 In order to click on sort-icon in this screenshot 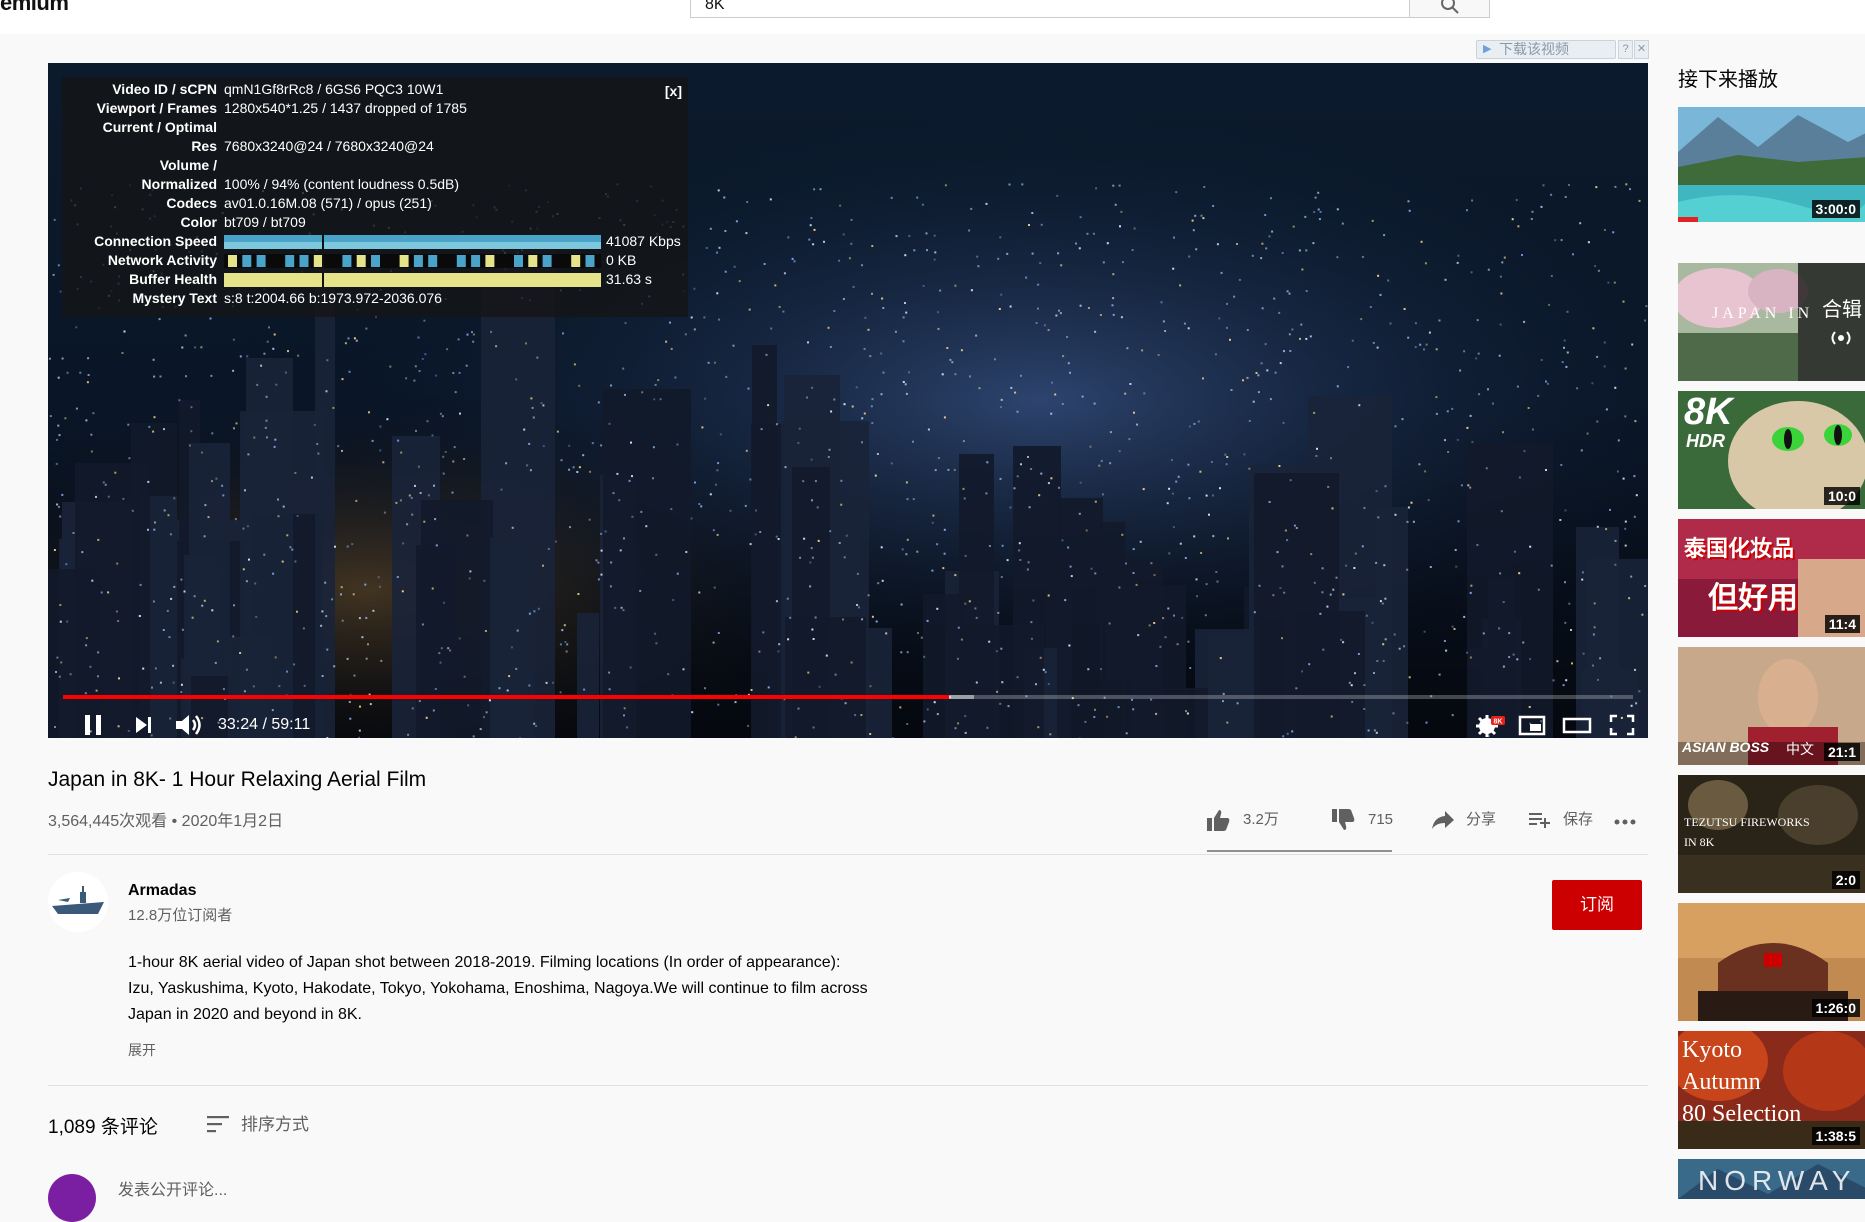, I will do `click(218, 1124)`.